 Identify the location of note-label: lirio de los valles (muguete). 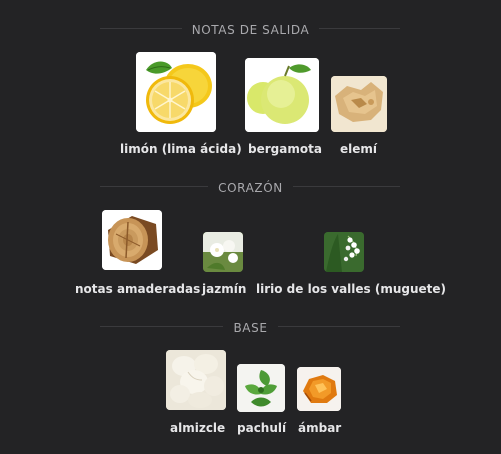
(351, 289).